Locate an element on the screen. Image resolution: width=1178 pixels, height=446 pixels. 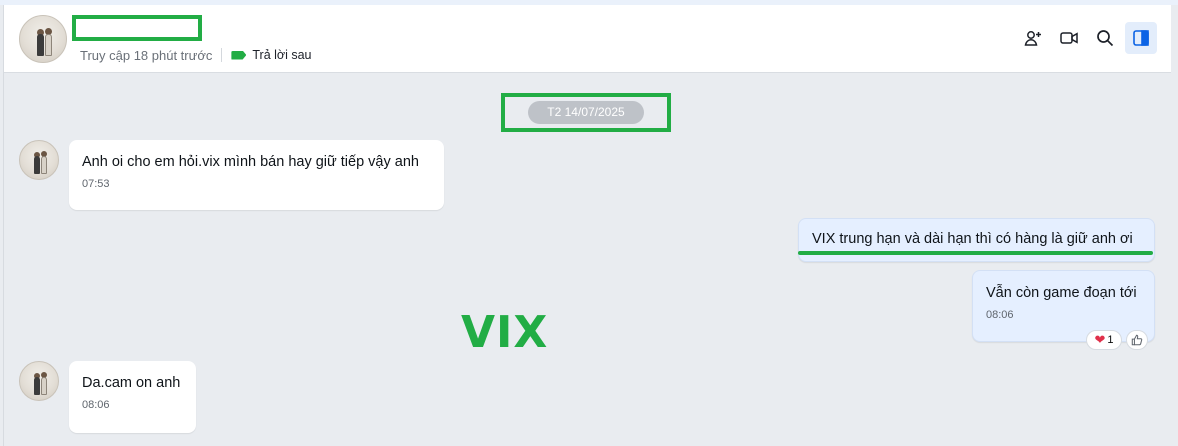
message-text: Da.cam on anh is located at coordinates (131, 383).